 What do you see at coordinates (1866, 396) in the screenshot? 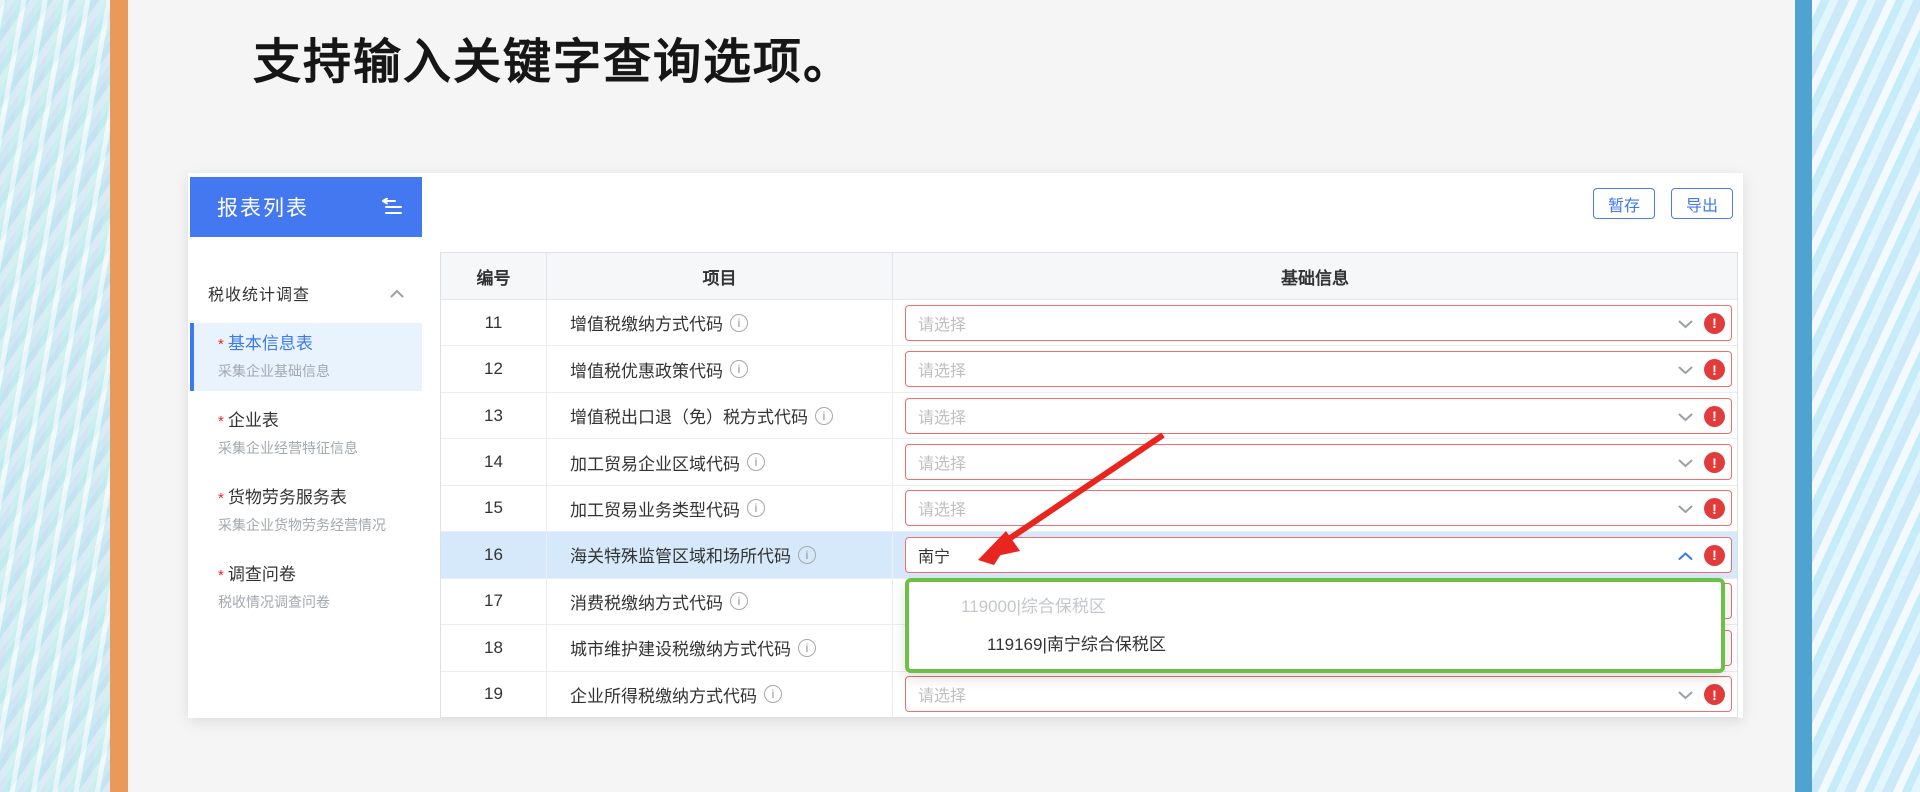
I see `right-texture-strip` at bounding box center [1866, 396].